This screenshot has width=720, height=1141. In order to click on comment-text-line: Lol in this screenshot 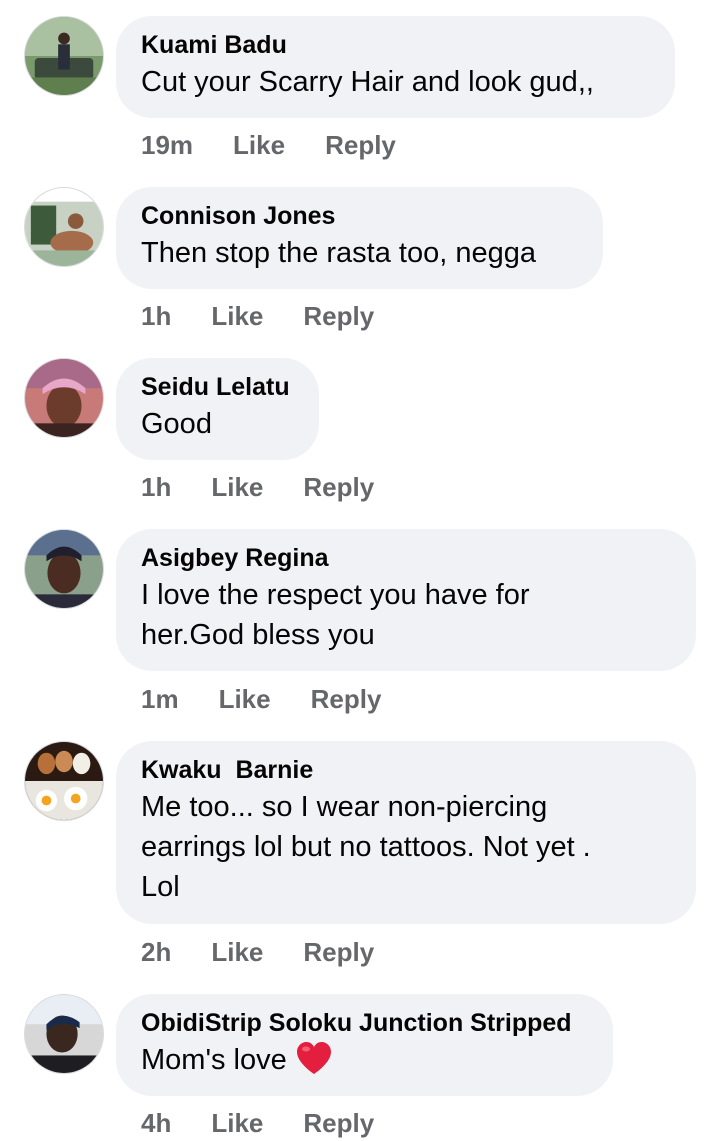, I will do `click(160, 887)`.